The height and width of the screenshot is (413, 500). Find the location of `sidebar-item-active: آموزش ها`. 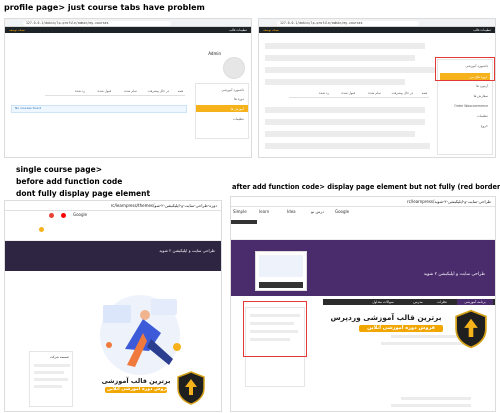

sidebar-item-active: آموزش ها is located at coordinates (222, 108).